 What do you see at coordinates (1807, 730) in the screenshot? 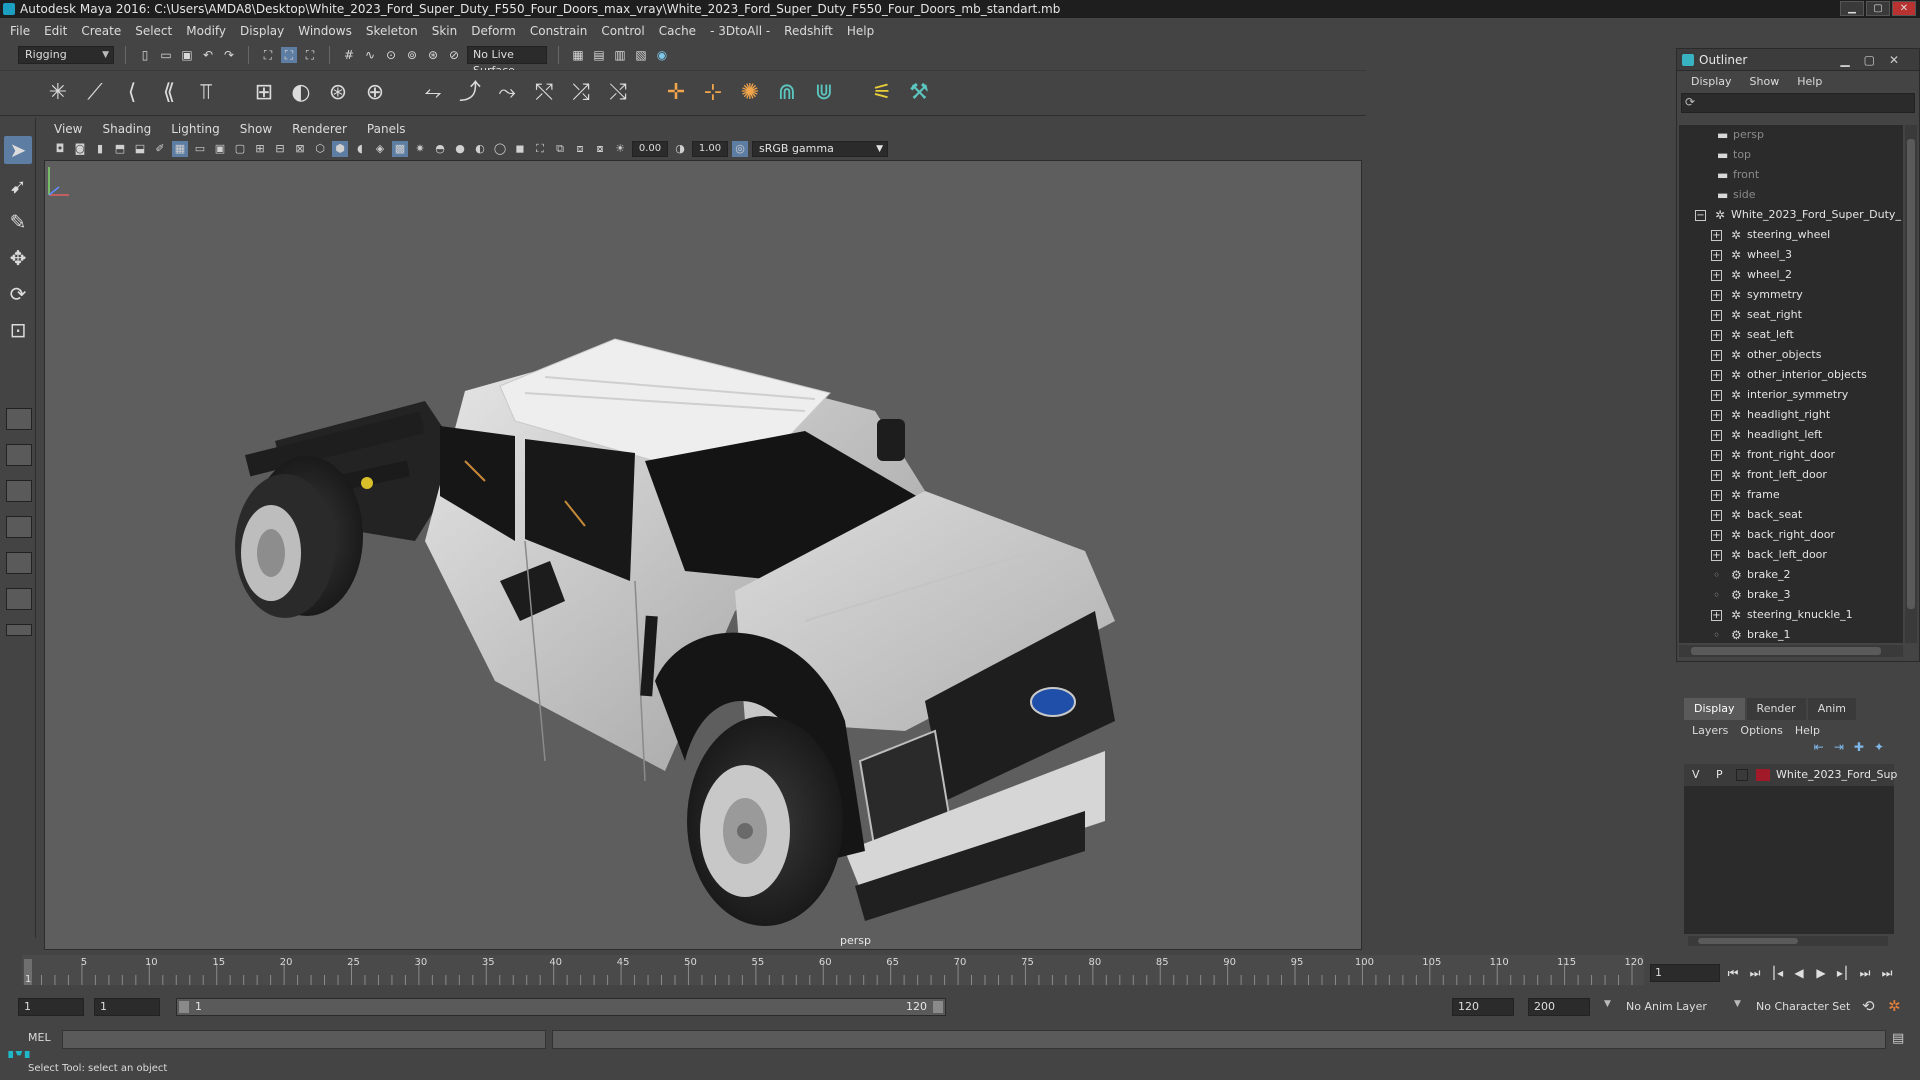
I see `layer-menu-help: Help` at bounding box center [1807, 730].